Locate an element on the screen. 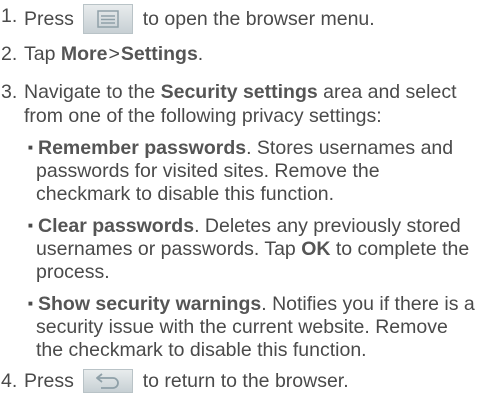 The width and height of the screenshot is (488, 396). step-text: Navigate to the is located at coordinates (90, 92).